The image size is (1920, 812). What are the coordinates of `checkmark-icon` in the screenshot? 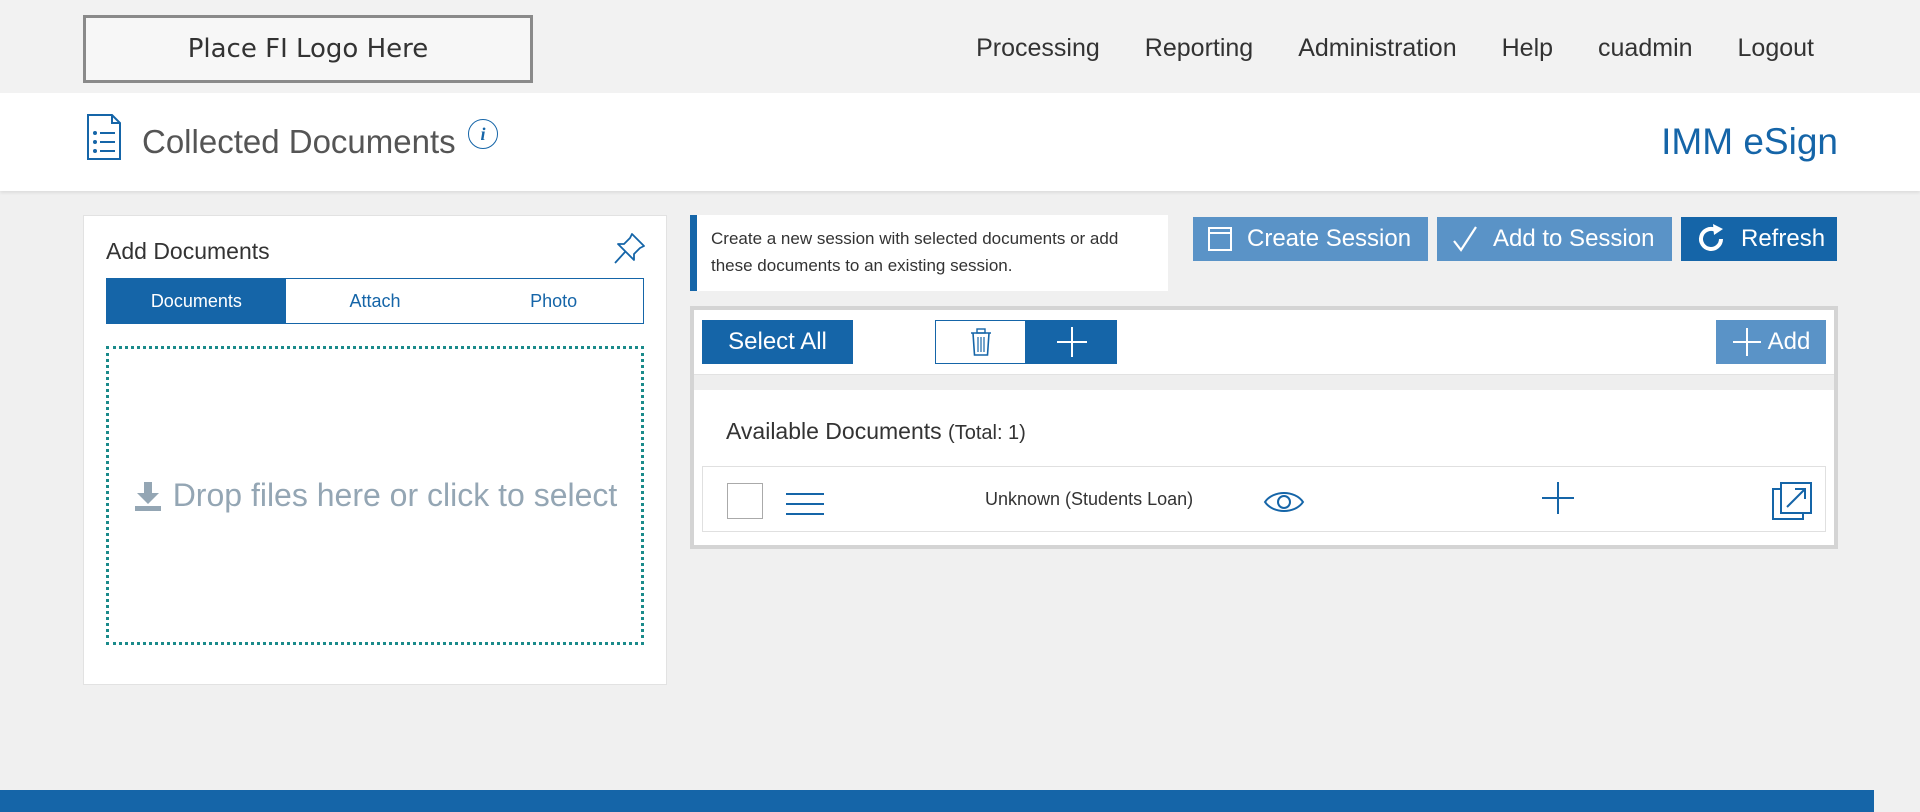 It's located at (1465, 239).